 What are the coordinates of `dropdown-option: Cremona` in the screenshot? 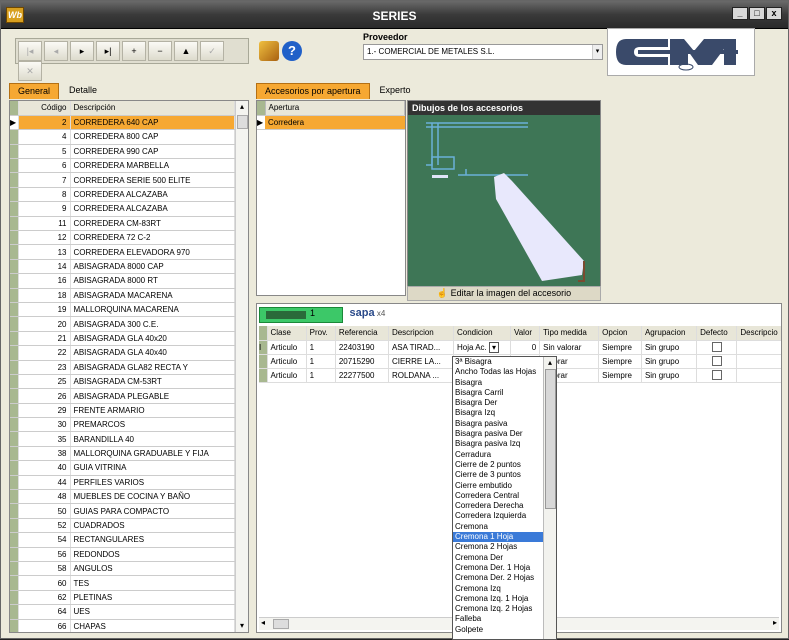 It's located at (504, 527).